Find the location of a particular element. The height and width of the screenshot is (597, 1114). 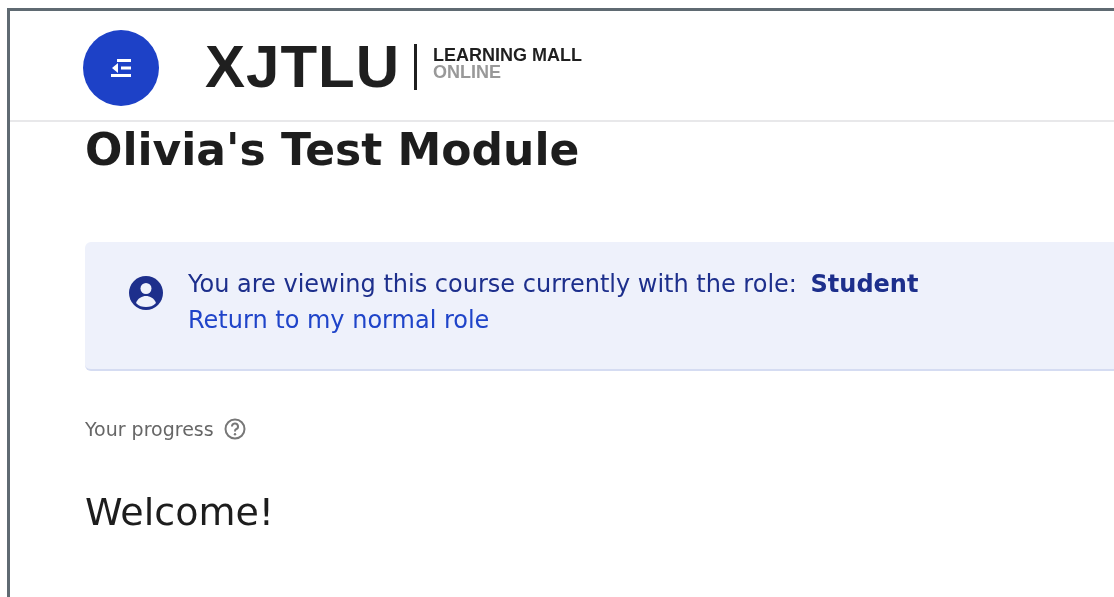

logo-subtitle: LEARNING MALL is located at coordinates (507, 55).